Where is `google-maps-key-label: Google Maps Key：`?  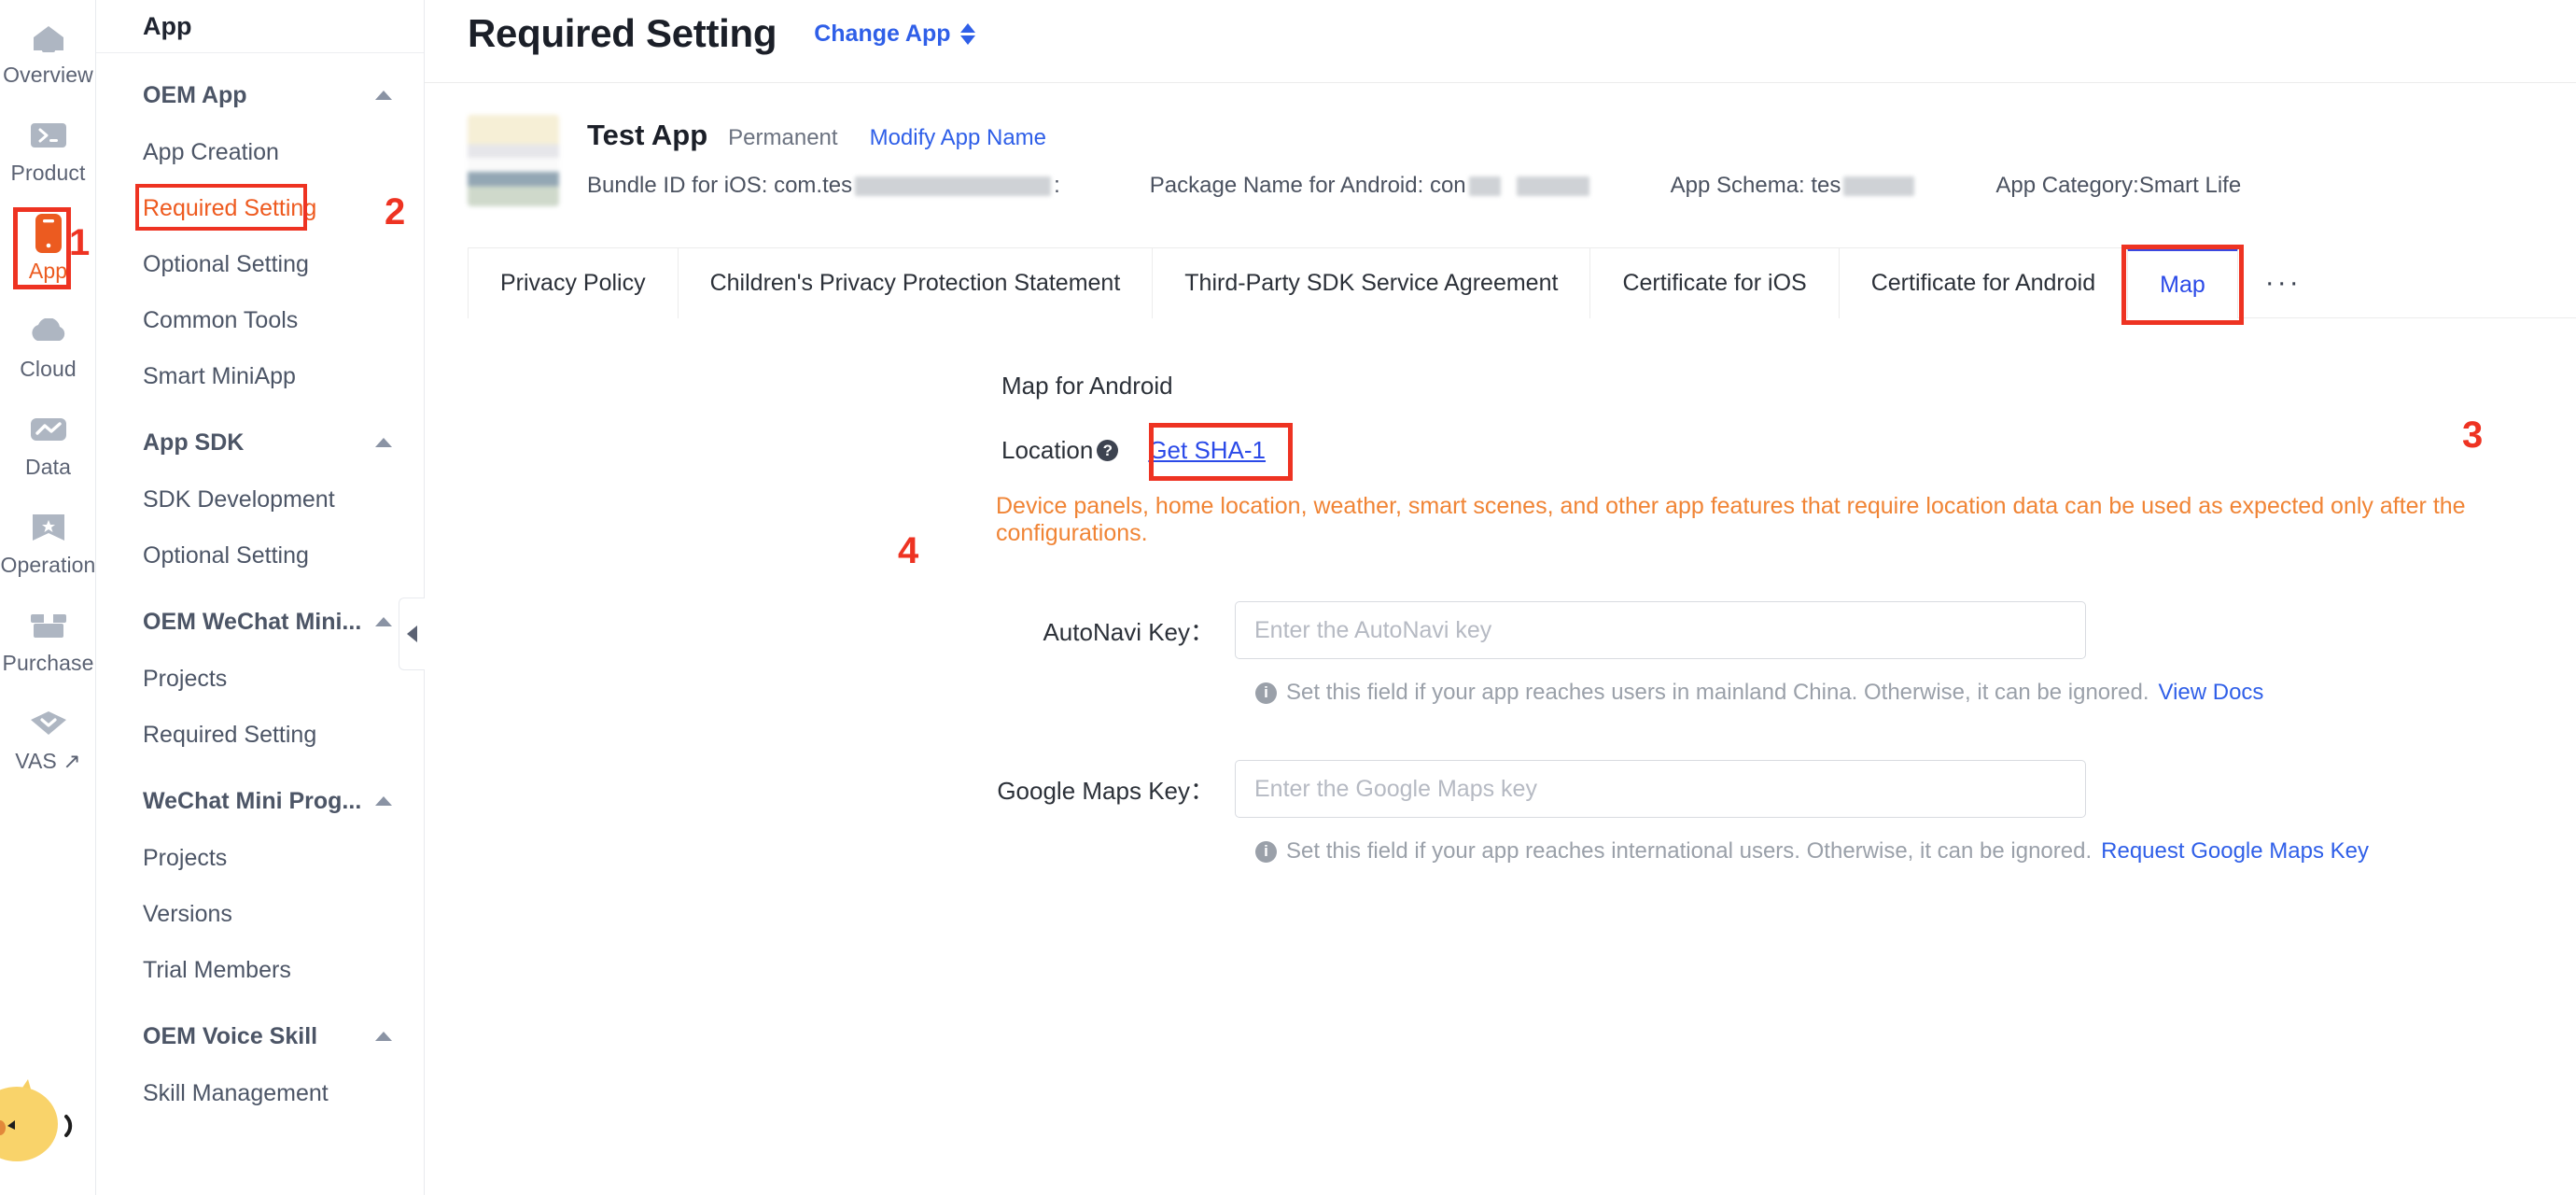 google-maps-key-label: Google Maps Key： is located at coordinates (1105, 790).